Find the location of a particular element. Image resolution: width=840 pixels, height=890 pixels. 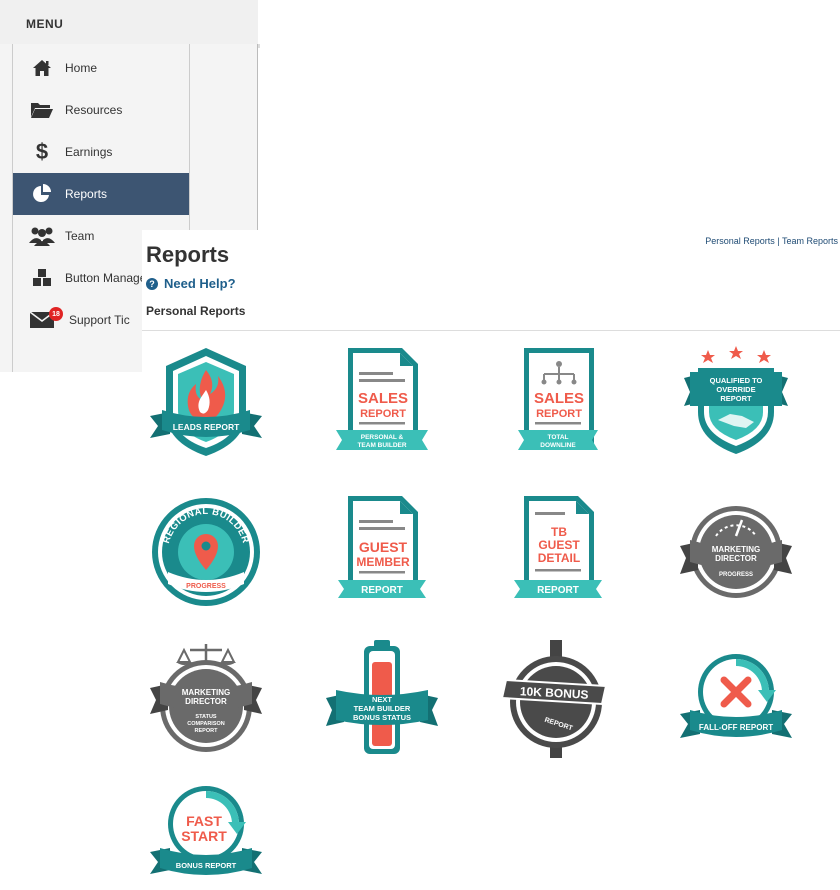

guest-member-report-badge: GUEST MEMBER REPORT is located at coordinates (382, 552).